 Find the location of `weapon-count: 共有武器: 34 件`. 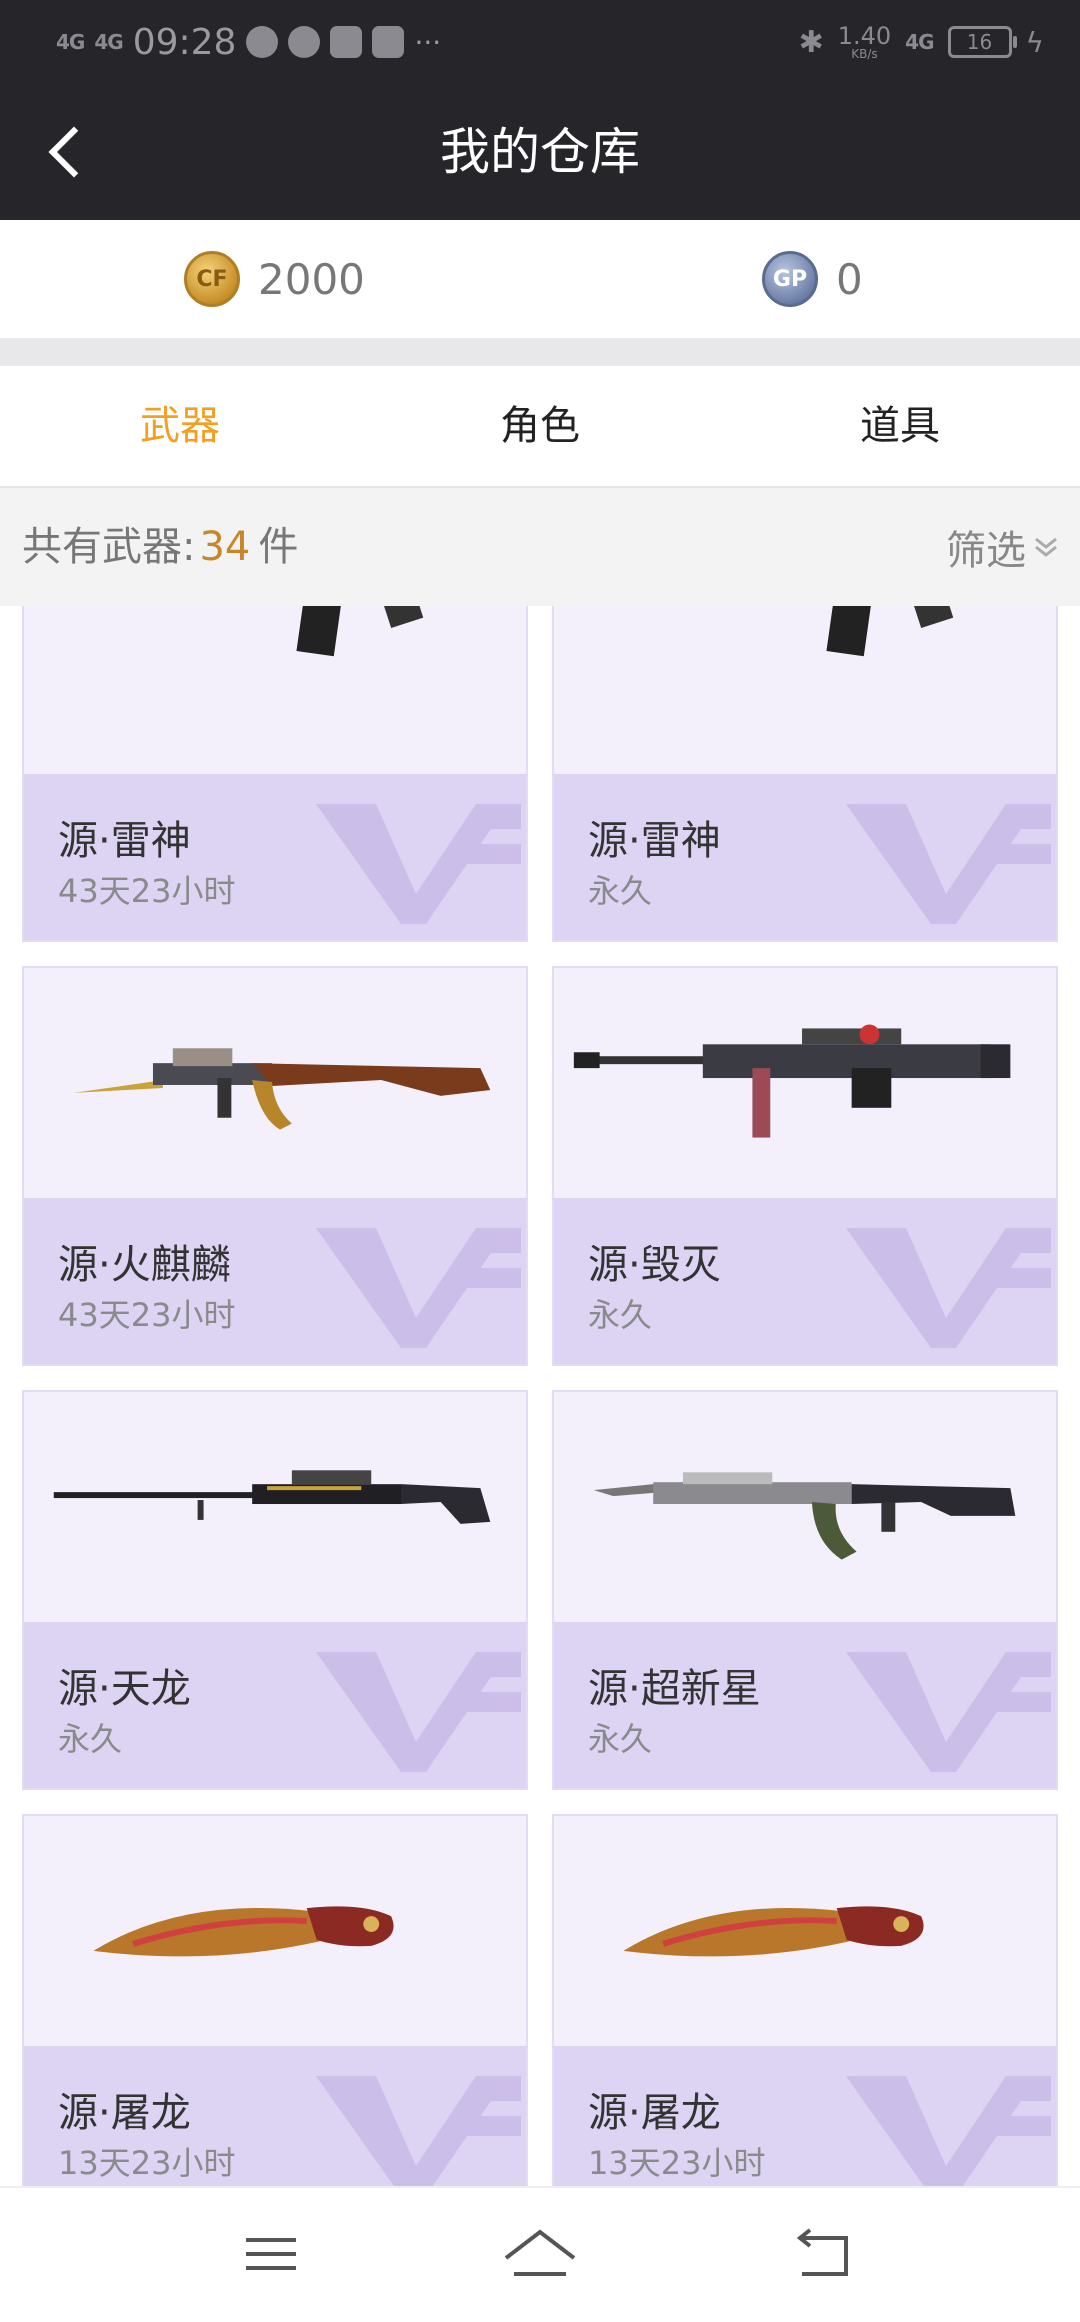

weapon-count: 共有武器: 34 件 is located at coordinates (160, 547).